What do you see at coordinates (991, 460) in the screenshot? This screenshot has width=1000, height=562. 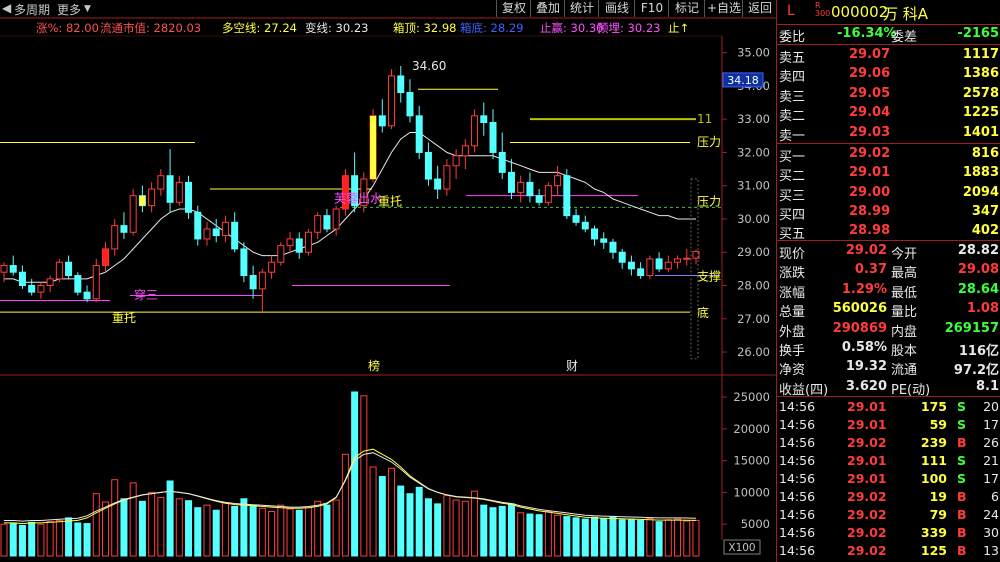 I see `trade-count: 21` at bounding box center [991, 460].